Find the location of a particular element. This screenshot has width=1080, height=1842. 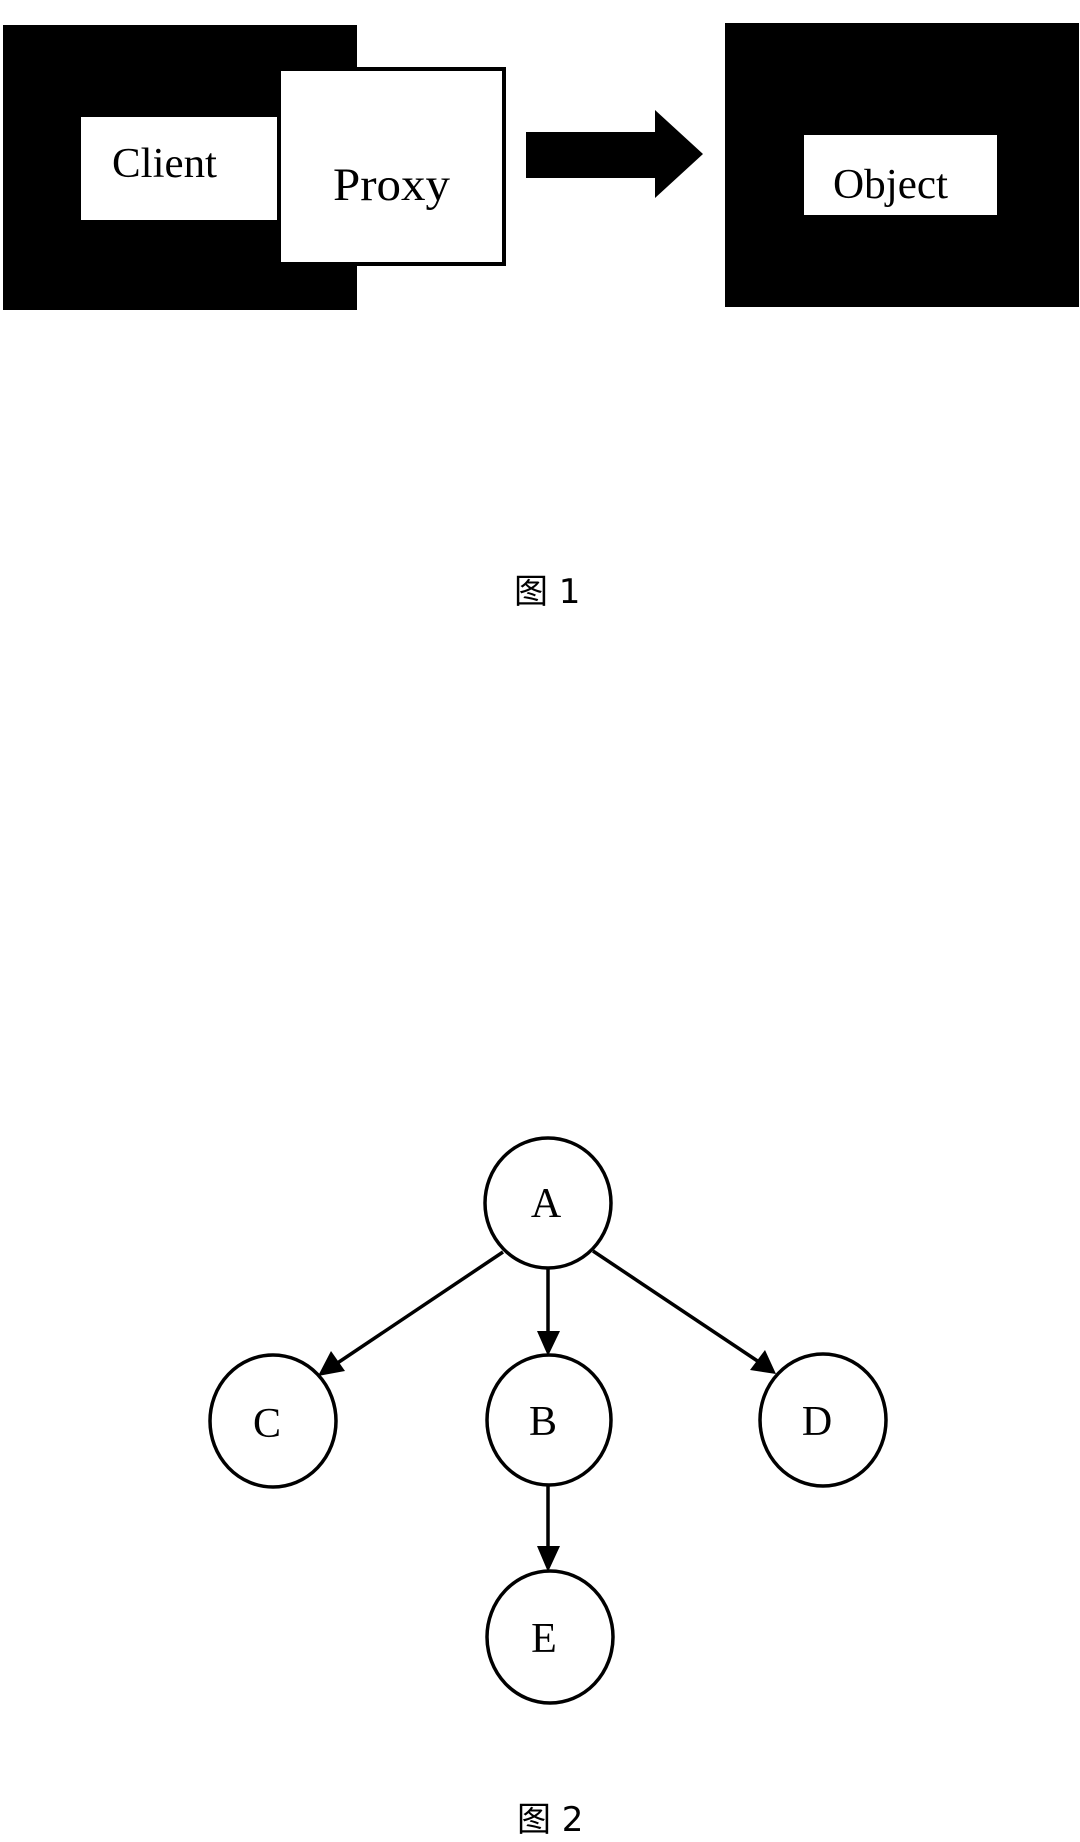

node-b: B is located at coordinates (549, 1420).